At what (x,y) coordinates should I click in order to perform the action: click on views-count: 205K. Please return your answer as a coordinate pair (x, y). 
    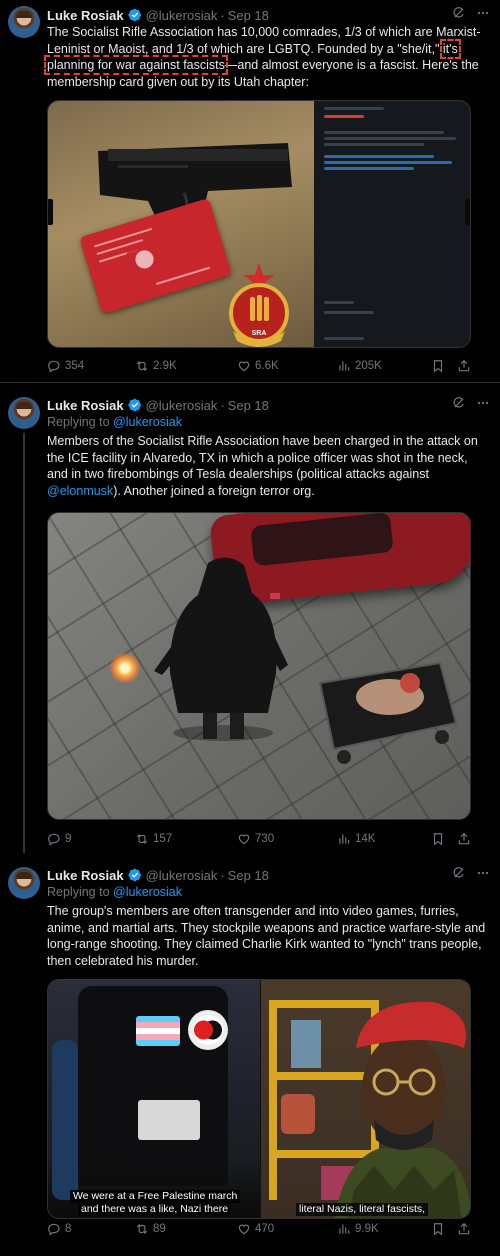
    Looking at the image, I should click on (368, 366).